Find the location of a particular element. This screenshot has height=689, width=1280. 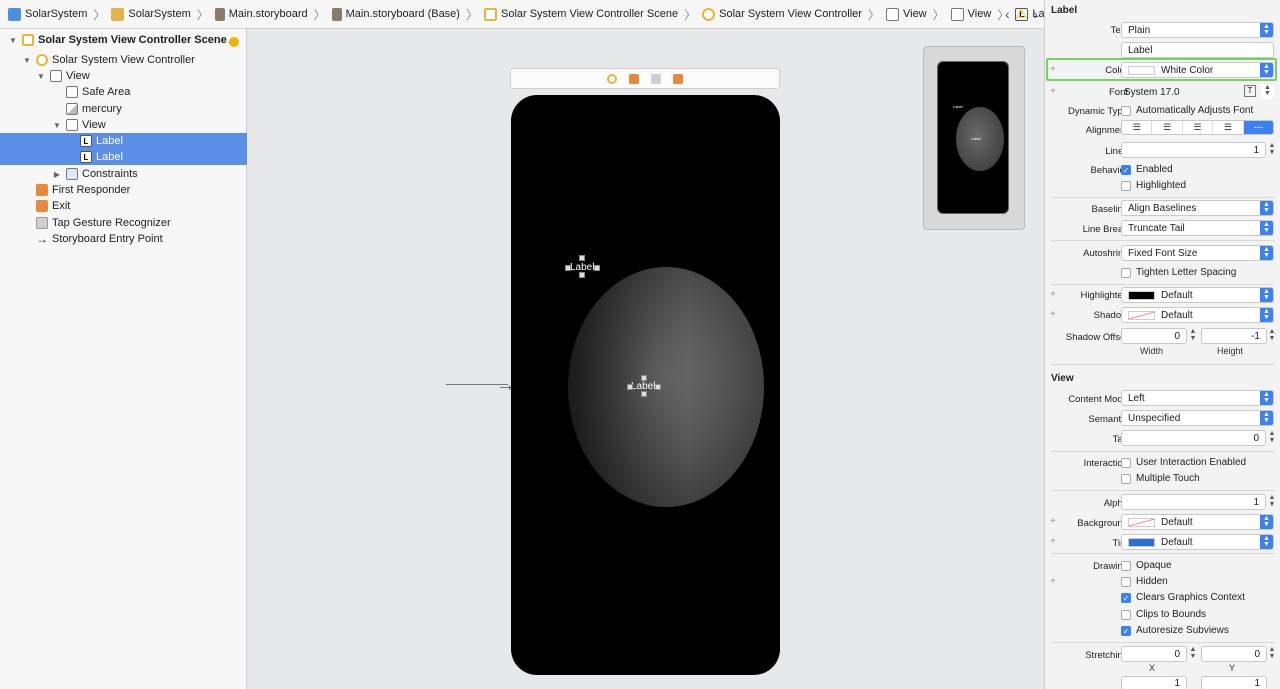

crumb-storyboard-base: Main.storyboard (Base) 〉 is located at coordinates (407, 14).